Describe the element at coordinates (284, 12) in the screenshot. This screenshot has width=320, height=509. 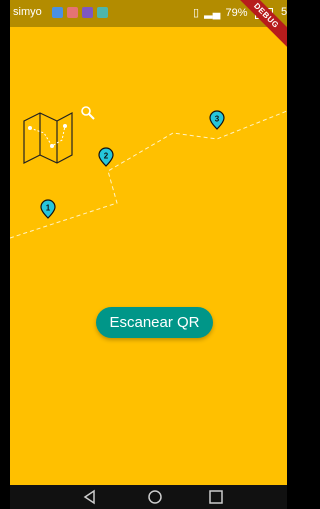
I see `clock: 5` at that location.